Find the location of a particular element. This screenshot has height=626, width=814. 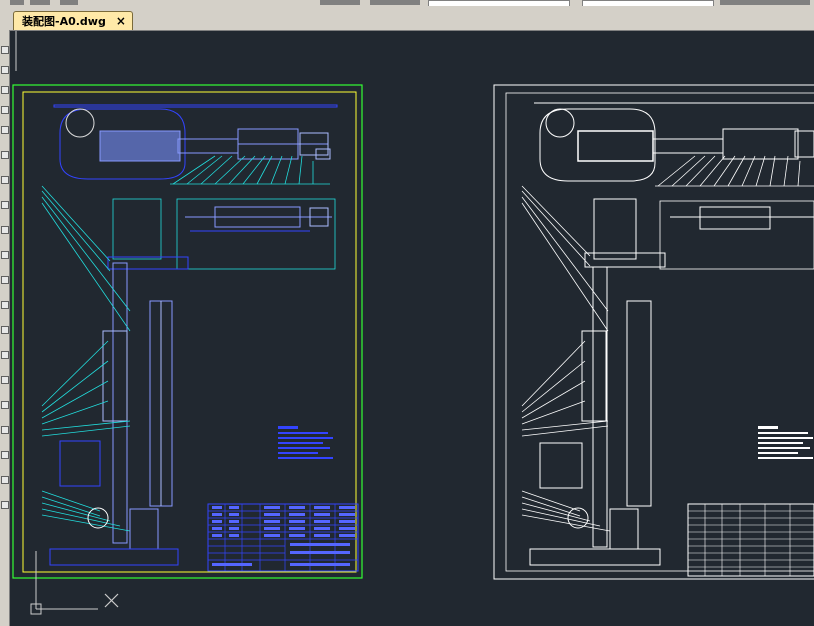

leader-lines-top-right is located at coordinates (734, 171).